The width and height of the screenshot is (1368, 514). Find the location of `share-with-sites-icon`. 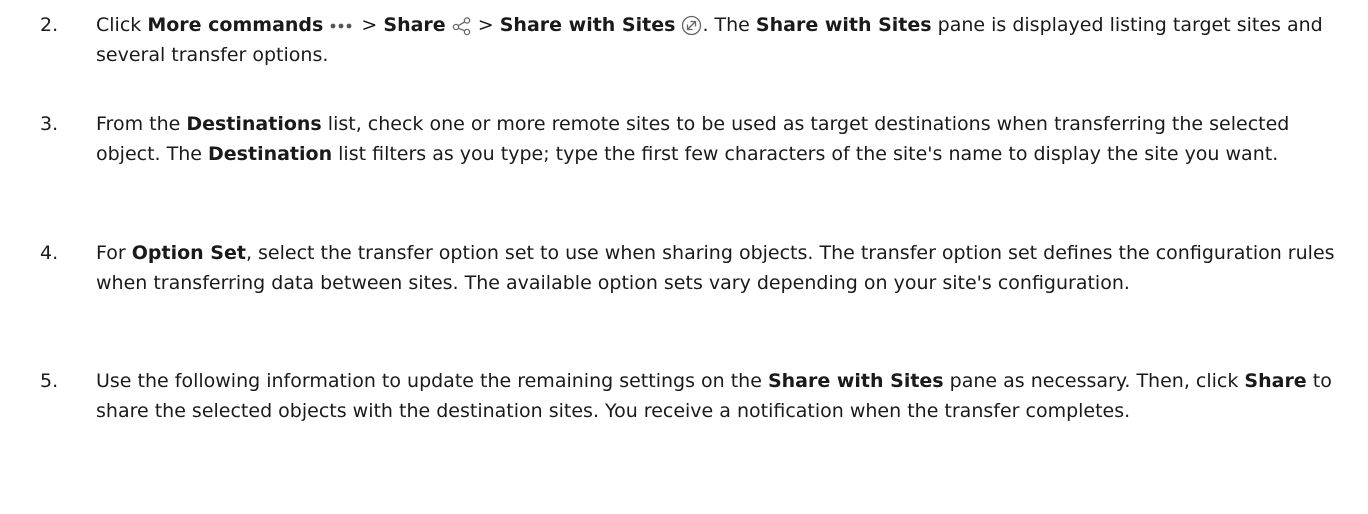

share-with-sites-icon is located at coordinates (691, 25).